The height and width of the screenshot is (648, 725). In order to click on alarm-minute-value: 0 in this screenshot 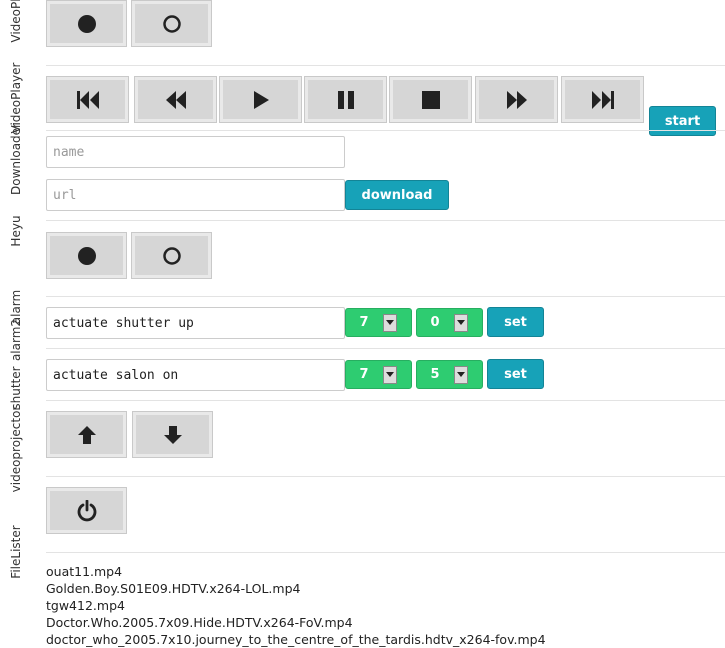, I will do `click(435, 322)`.